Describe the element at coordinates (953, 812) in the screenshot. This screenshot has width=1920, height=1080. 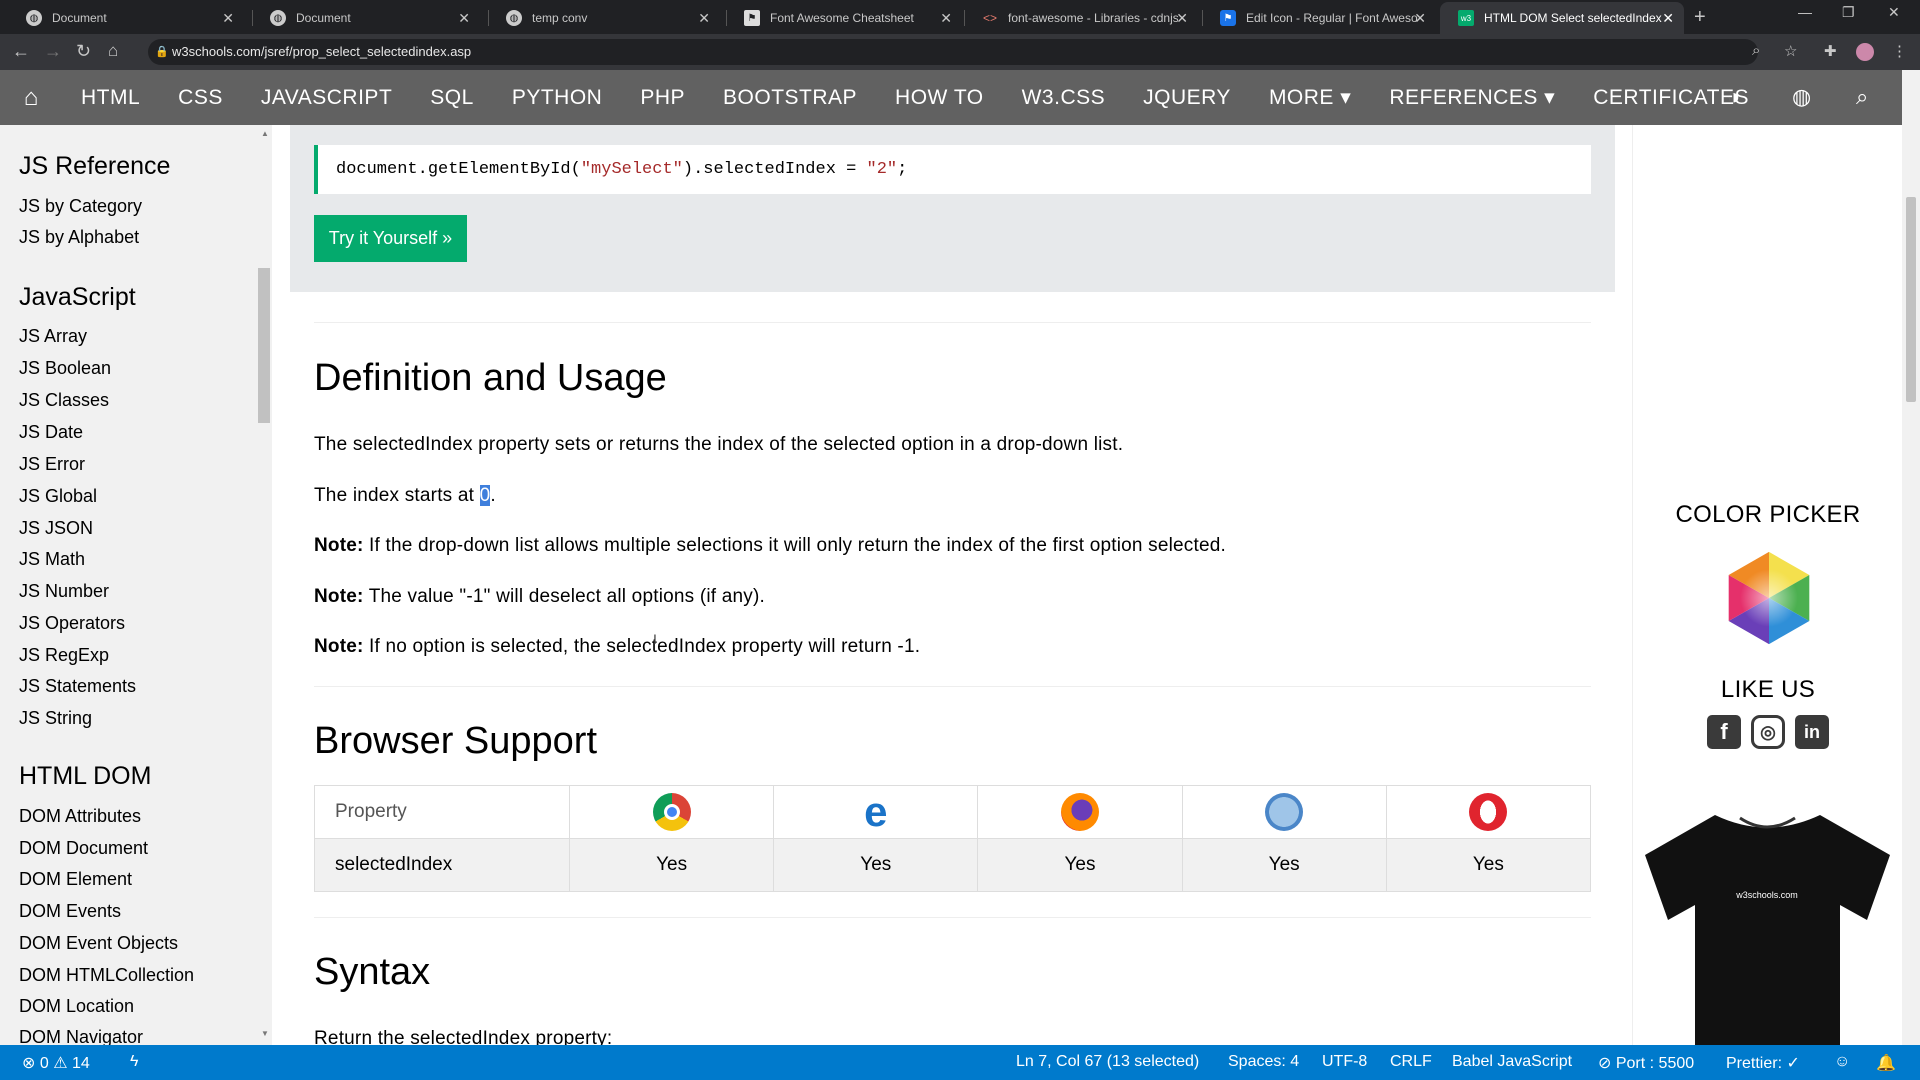
I see `table-row: Property e` at that location.